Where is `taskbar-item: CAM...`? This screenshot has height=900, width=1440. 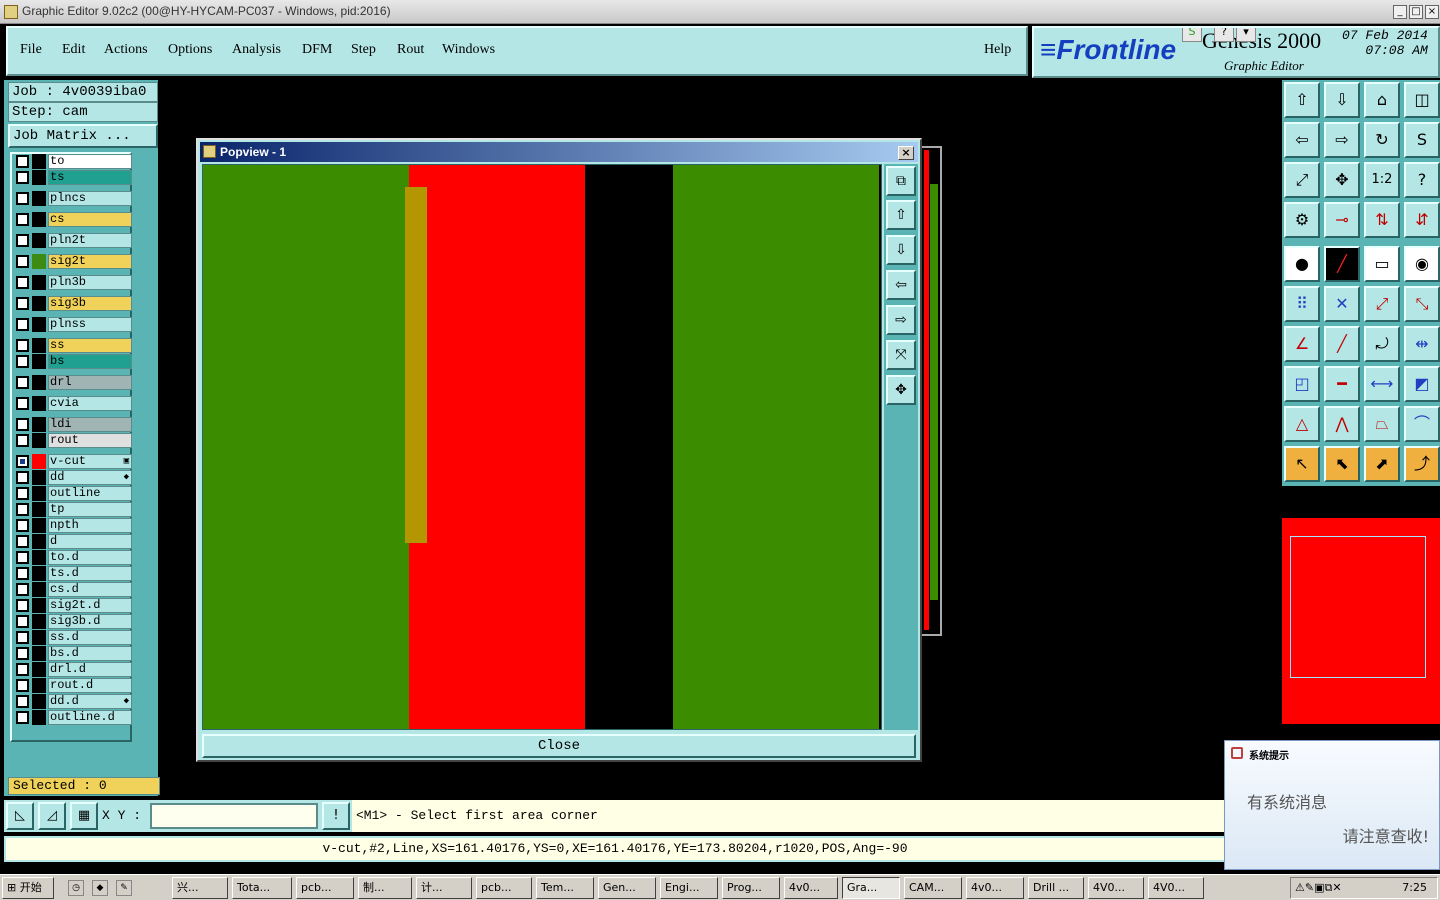
taskbar-item: CAM... is located at coordinates (933, 888).